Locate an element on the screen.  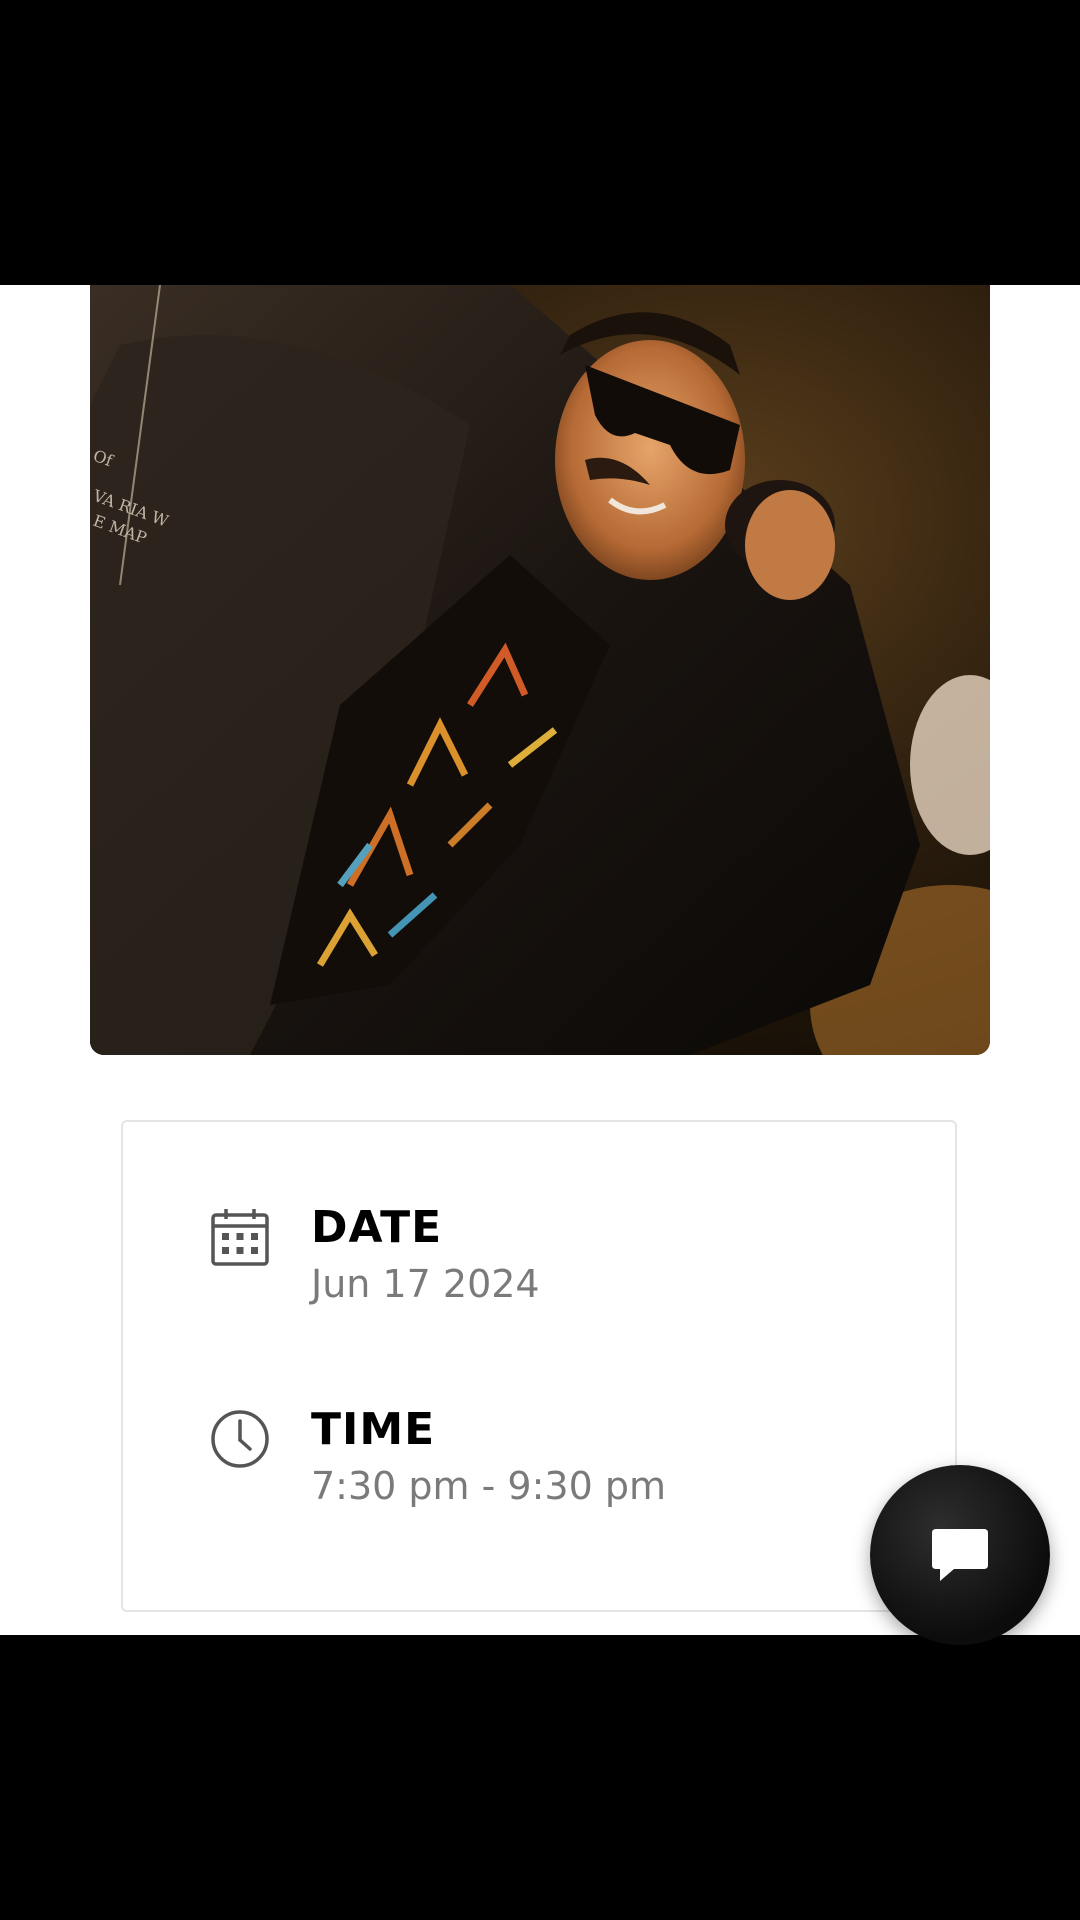
chat-bubble-icon is located at coordinates (960, 1555).